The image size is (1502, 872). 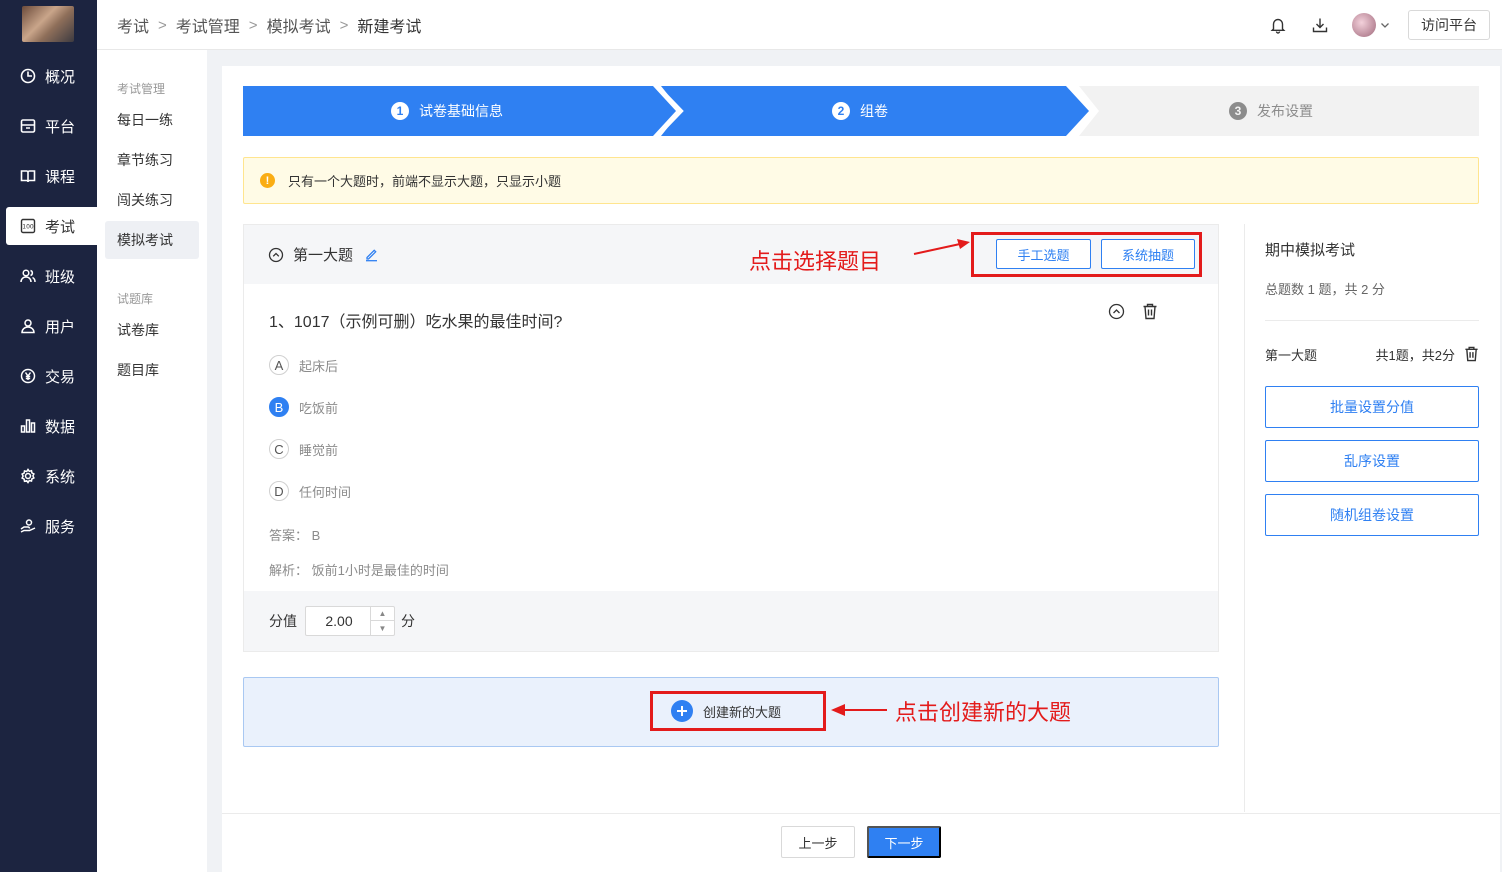 What do you see at coordinates (28, 426) in the screenshot?
I see `chart-icon` at bounding box center [28, 426].